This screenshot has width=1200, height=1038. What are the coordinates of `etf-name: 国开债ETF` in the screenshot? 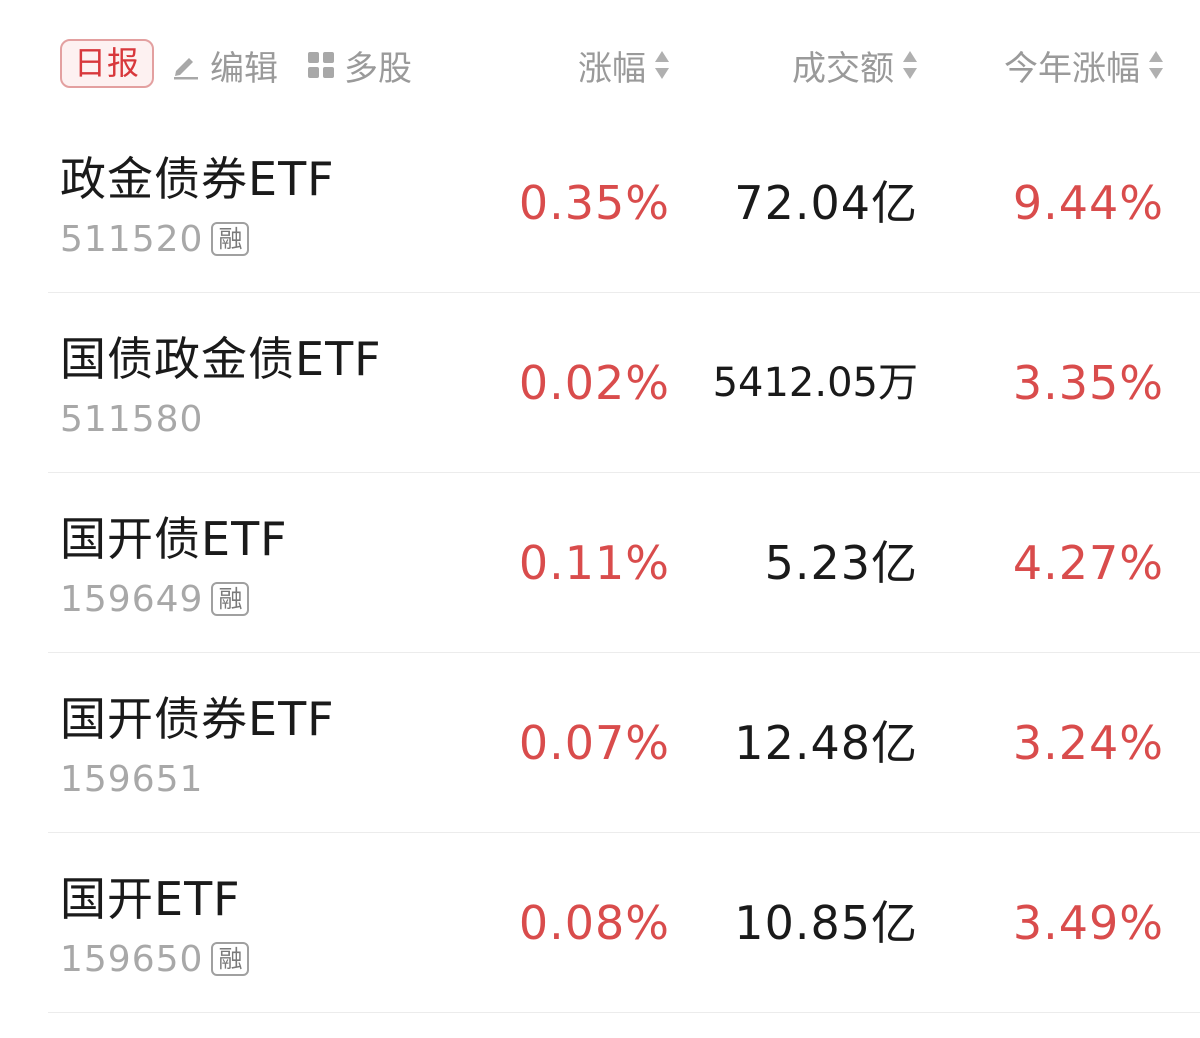 It's located at (174, 539).